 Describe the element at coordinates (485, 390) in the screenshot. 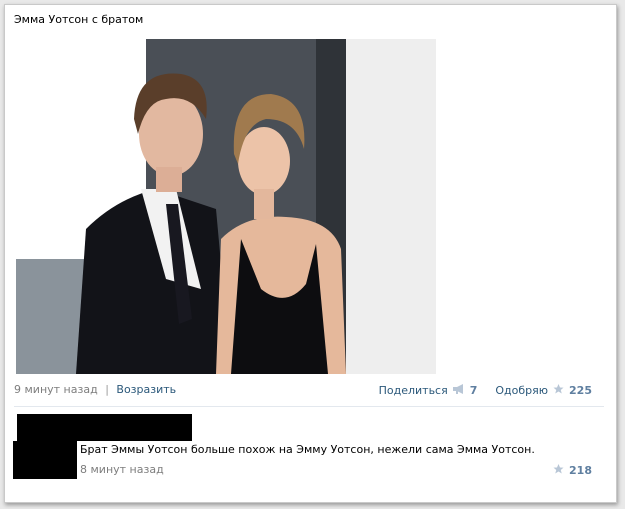

I see `post-actions: Поделиться 7 Одобряю 225` at that location.